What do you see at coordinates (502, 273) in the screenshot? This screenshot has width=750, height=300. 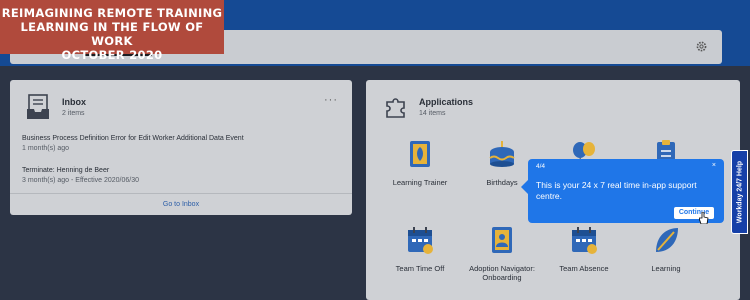 I see `app-label: Adoption Navigator: Onboarding` at bounding box center [502, 273].